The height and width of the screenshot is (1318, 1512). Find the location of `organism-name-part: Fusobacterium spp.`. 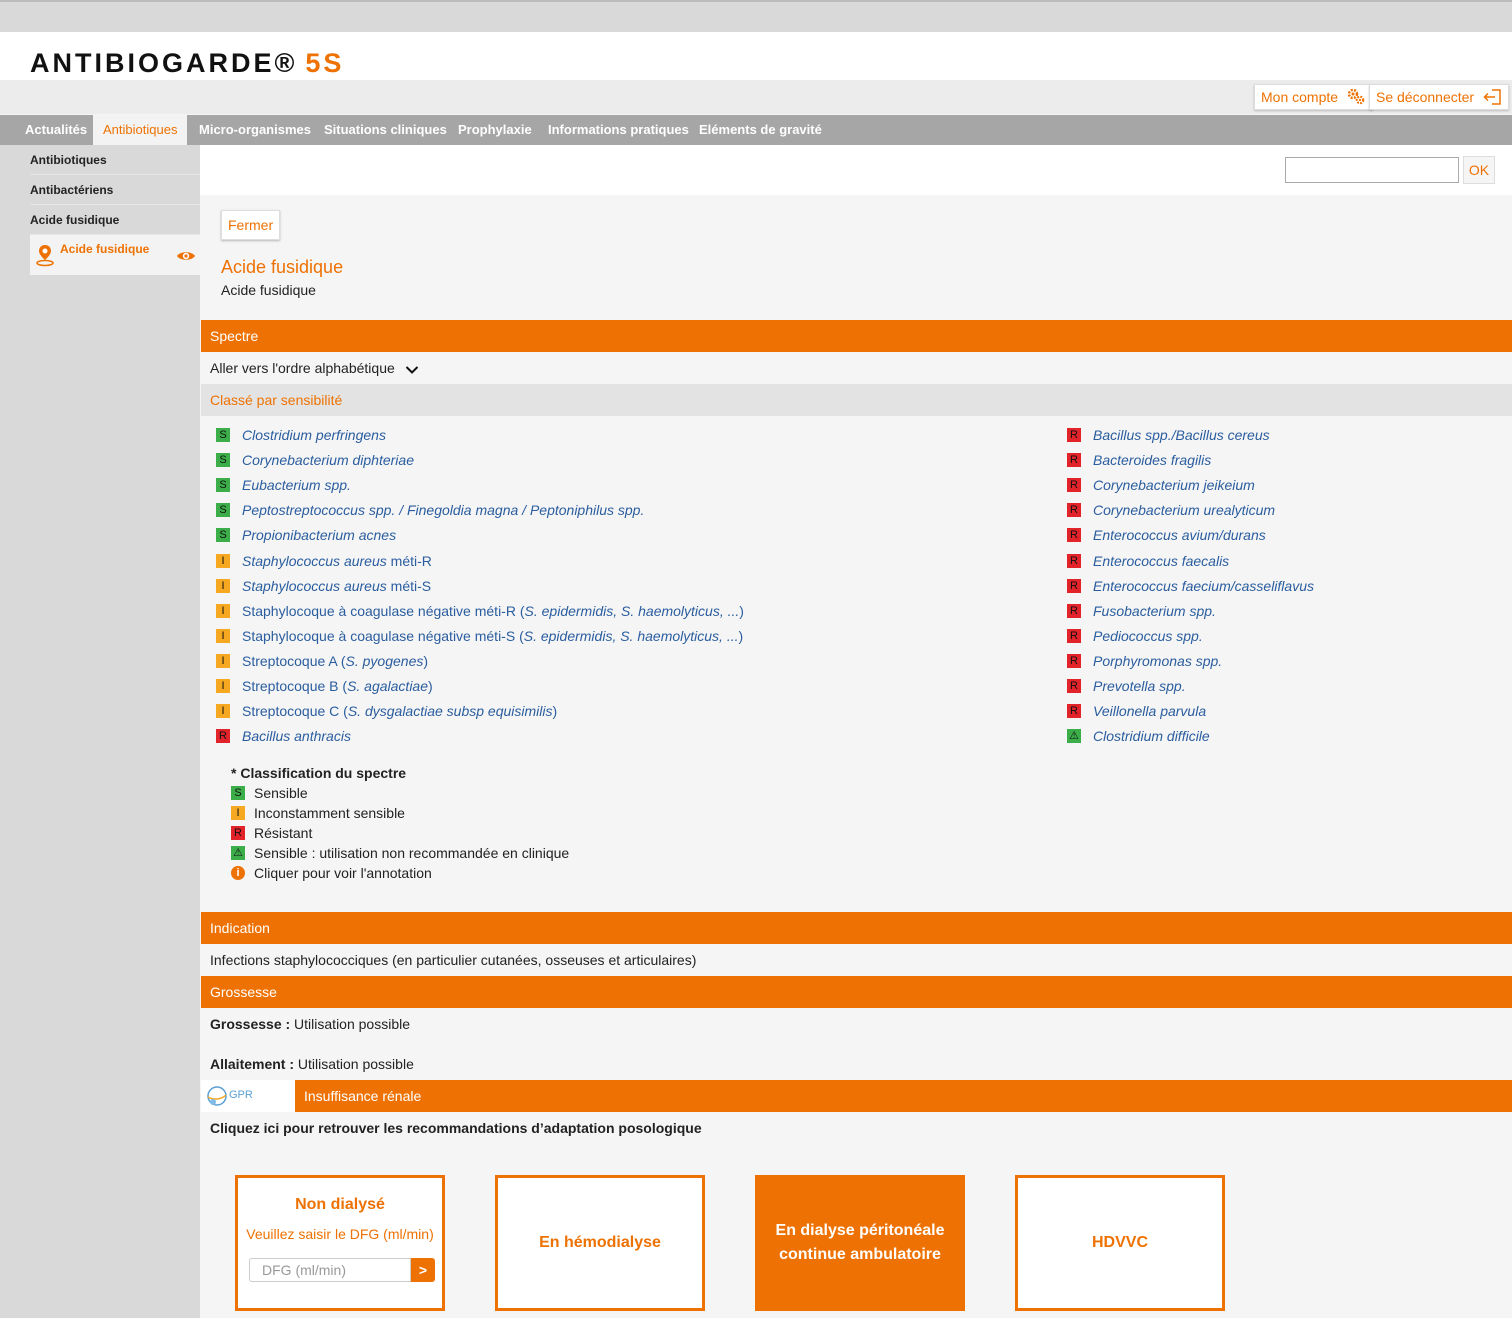

organism-name-part: Fusobacterium spp. is located at coordinates (1154, 610).